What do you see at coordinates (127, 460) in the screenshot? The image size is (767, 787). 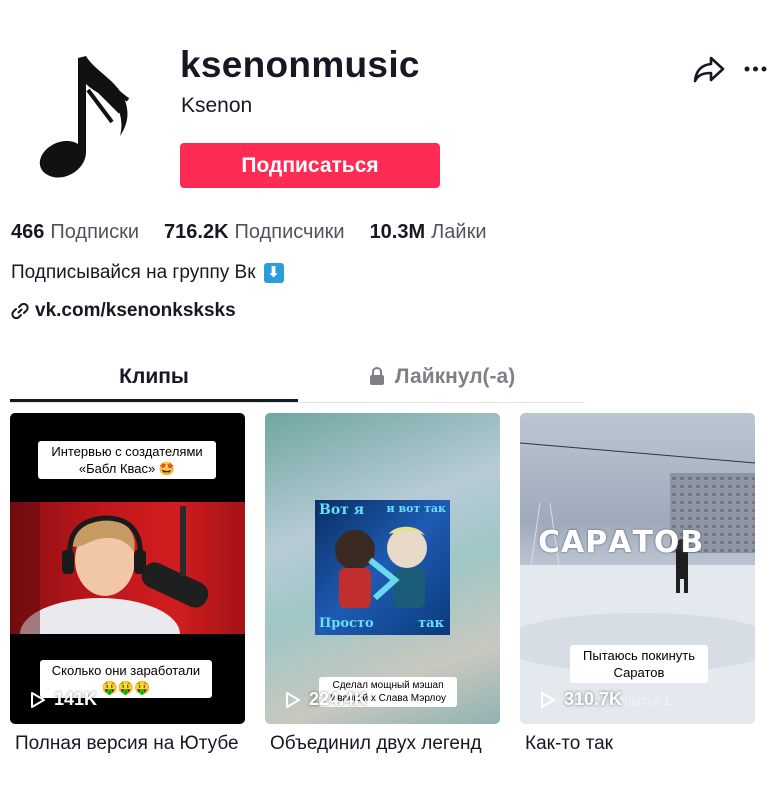 I see `video-caption: Интервью с создателями «Бабл Квас» 🤩` at bounding box center [127, 460].